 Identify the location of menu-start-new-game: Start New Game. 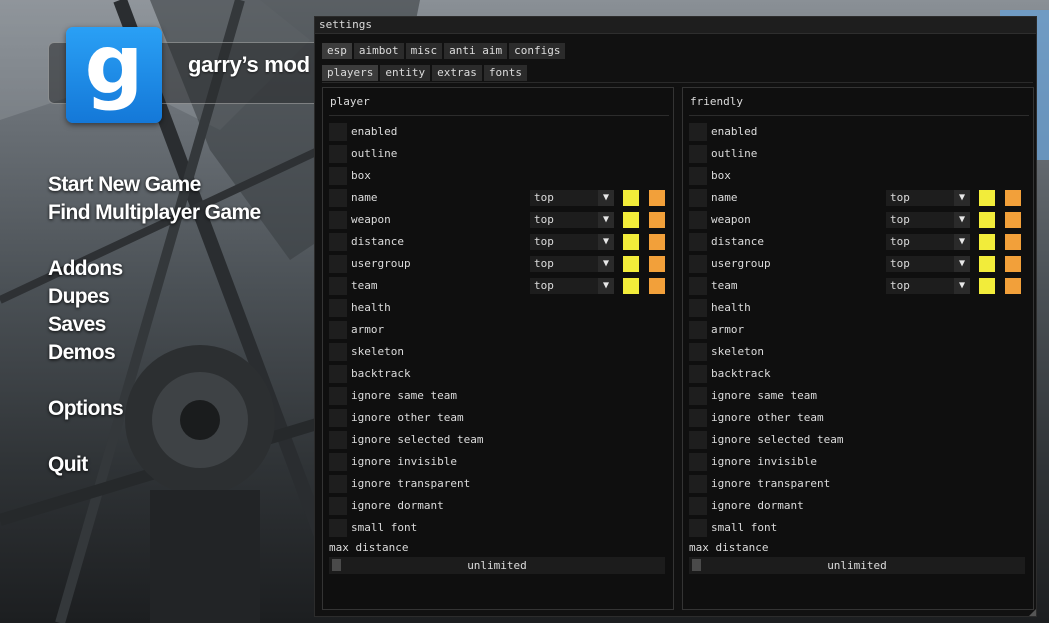
(124, 185).